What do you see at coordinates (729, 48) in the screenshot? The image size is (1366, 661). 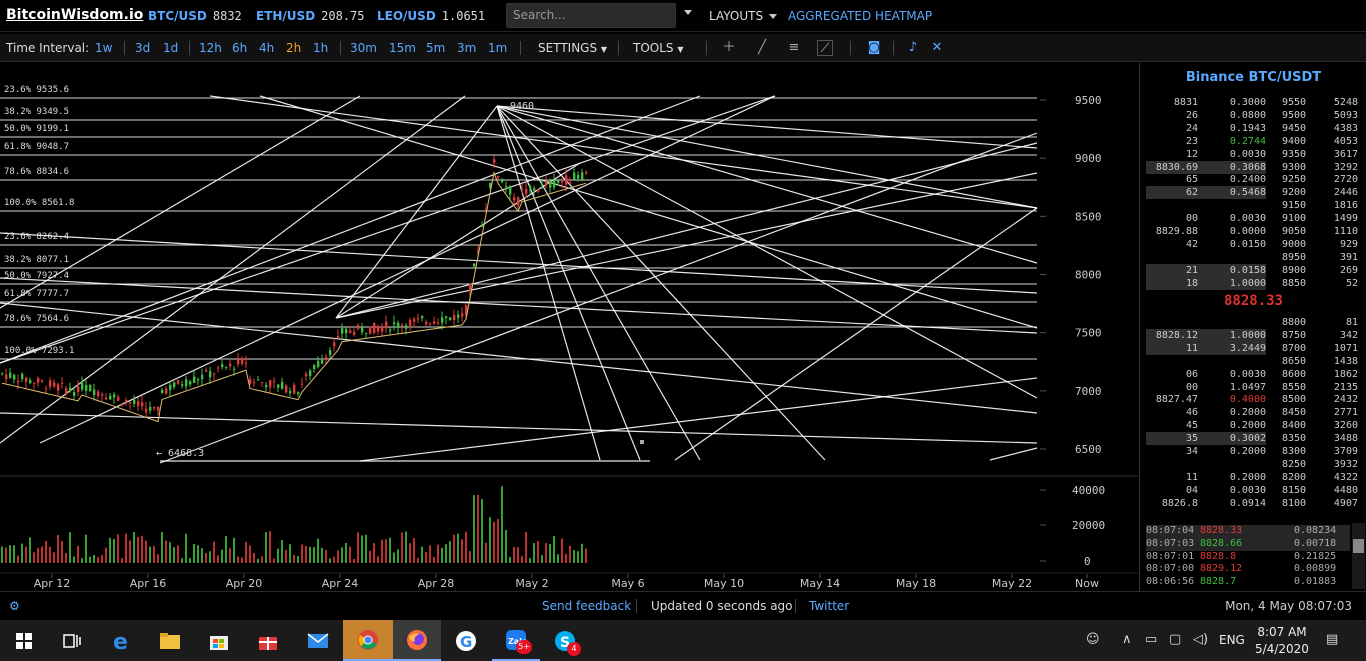 I see `crosshair-icon: ＋` at bounding box center [729, 48].